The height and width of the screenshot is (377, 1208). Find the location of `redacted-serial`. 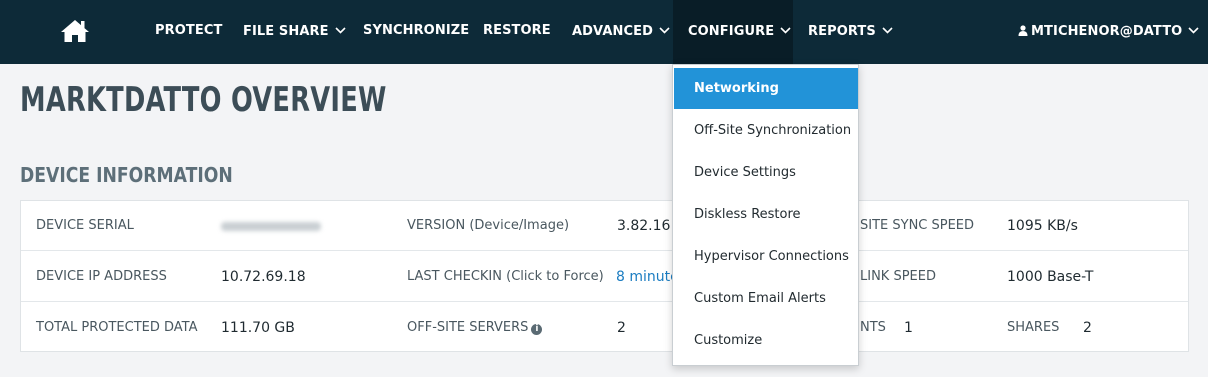

redacted-serial is located at coordinates (271, 226).